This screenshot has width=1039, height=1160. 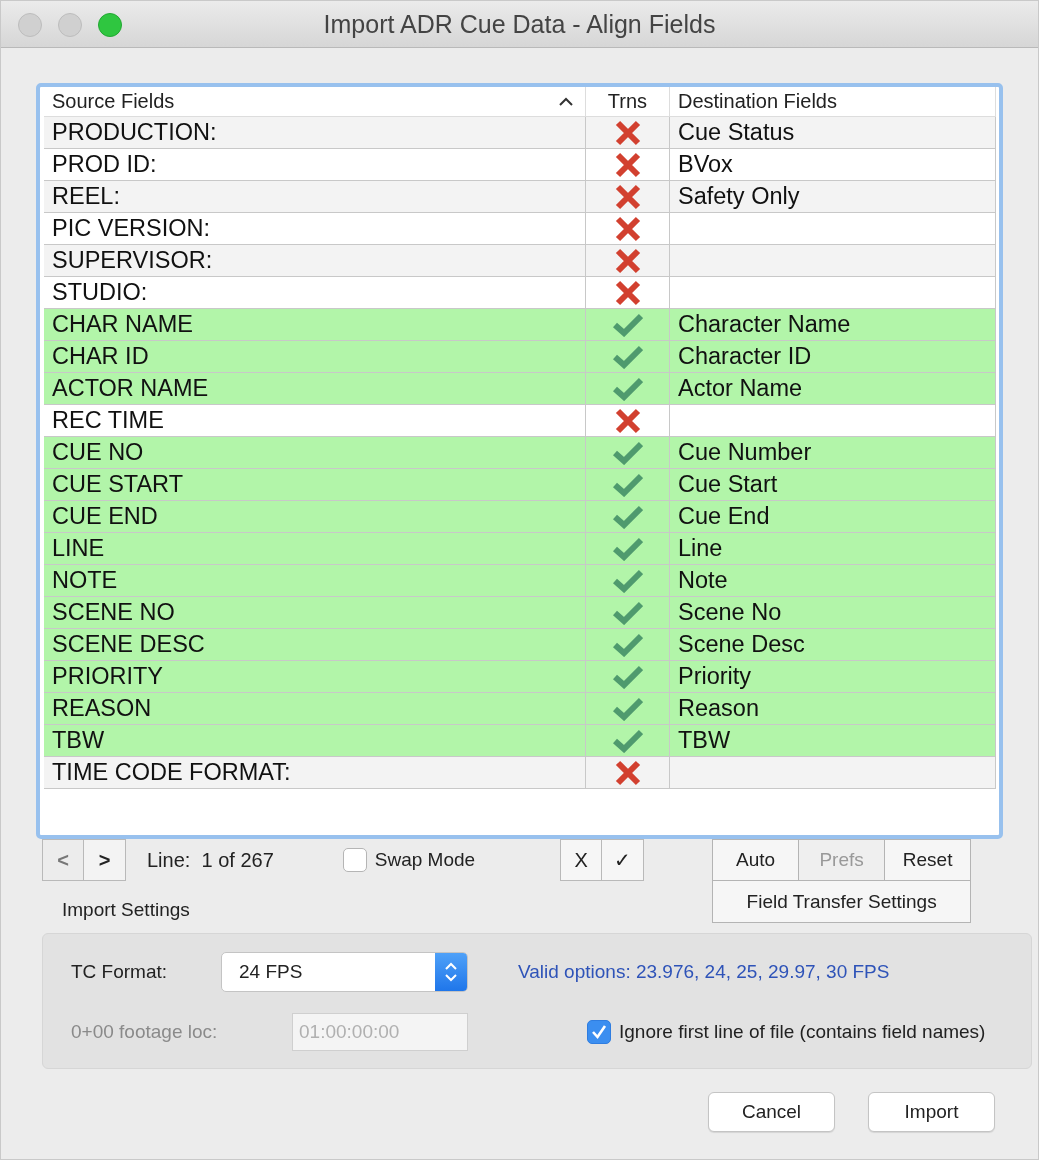 I want to click on destination-field-cell: Scene Desc, so click(x=833, y=645).